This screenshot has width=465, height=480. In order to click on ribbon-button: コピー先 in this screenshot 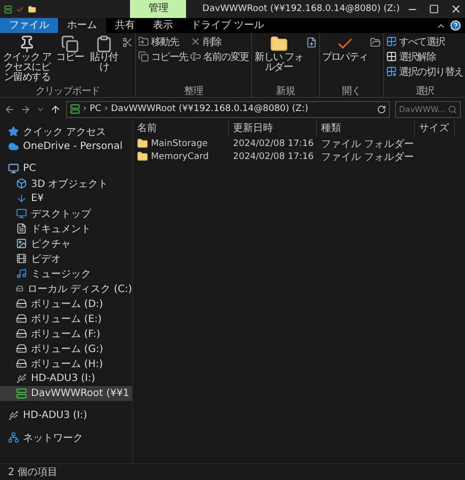, I will do `click(163, 56)`.